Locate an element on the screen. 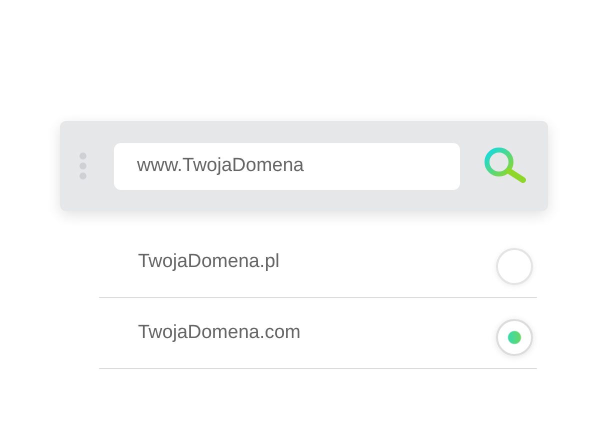 Image resolution: width=610 pixels, height=442 pixels. search-field: www.TwojaDomena is located at coordinates (287, 166).